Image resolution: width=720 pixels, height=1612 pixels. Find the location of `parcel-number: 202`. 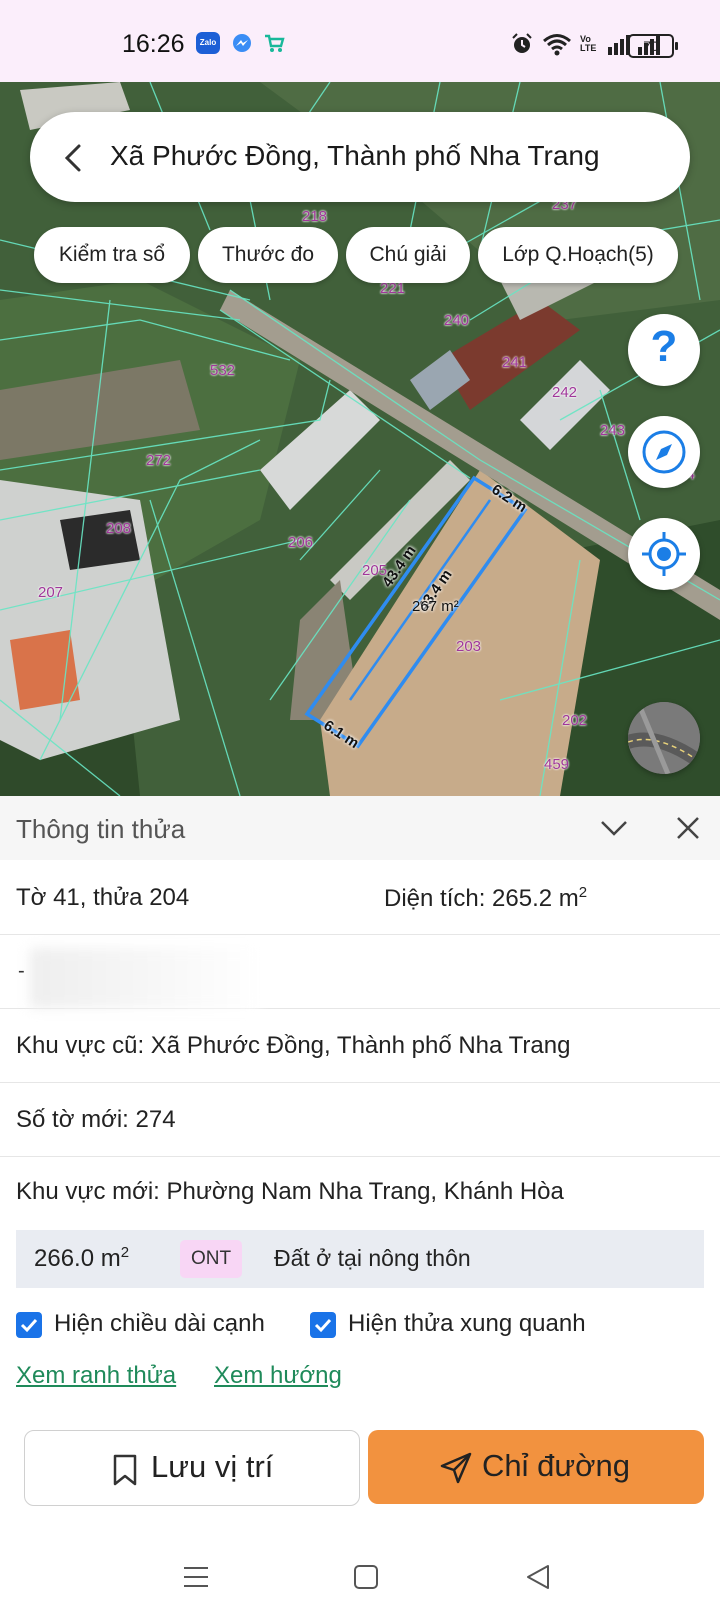

parcel-number: 202 is located at coordinates (574, 720).